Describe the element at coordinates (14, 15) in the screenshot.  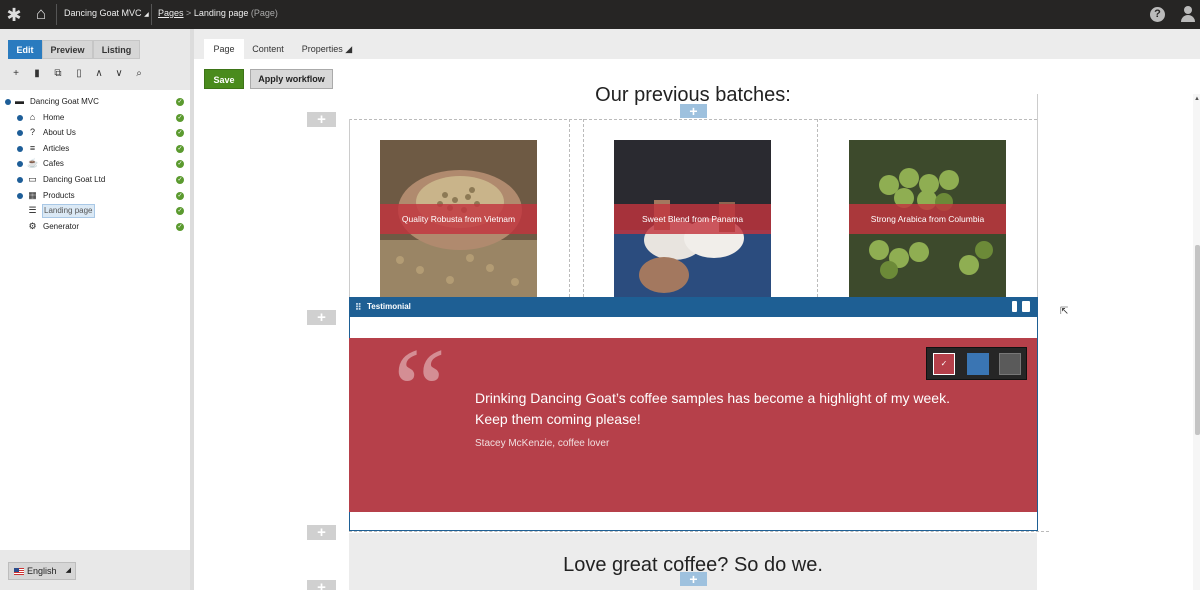
I see `kentico-logo-icon: ✱` at that location.